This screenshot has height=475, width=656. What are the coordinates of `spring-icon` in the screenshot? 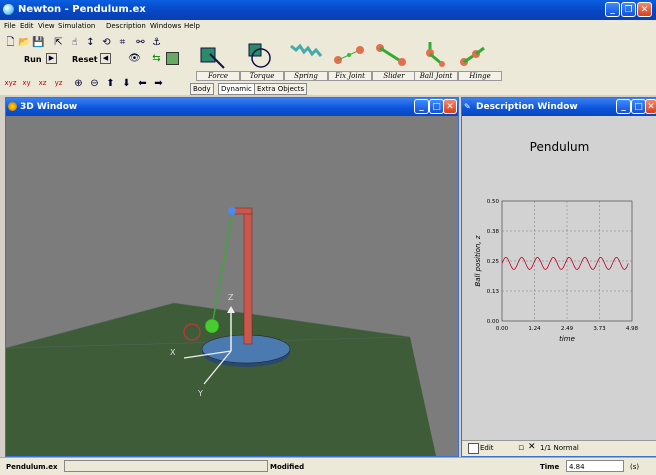 It's located at (306, 55).